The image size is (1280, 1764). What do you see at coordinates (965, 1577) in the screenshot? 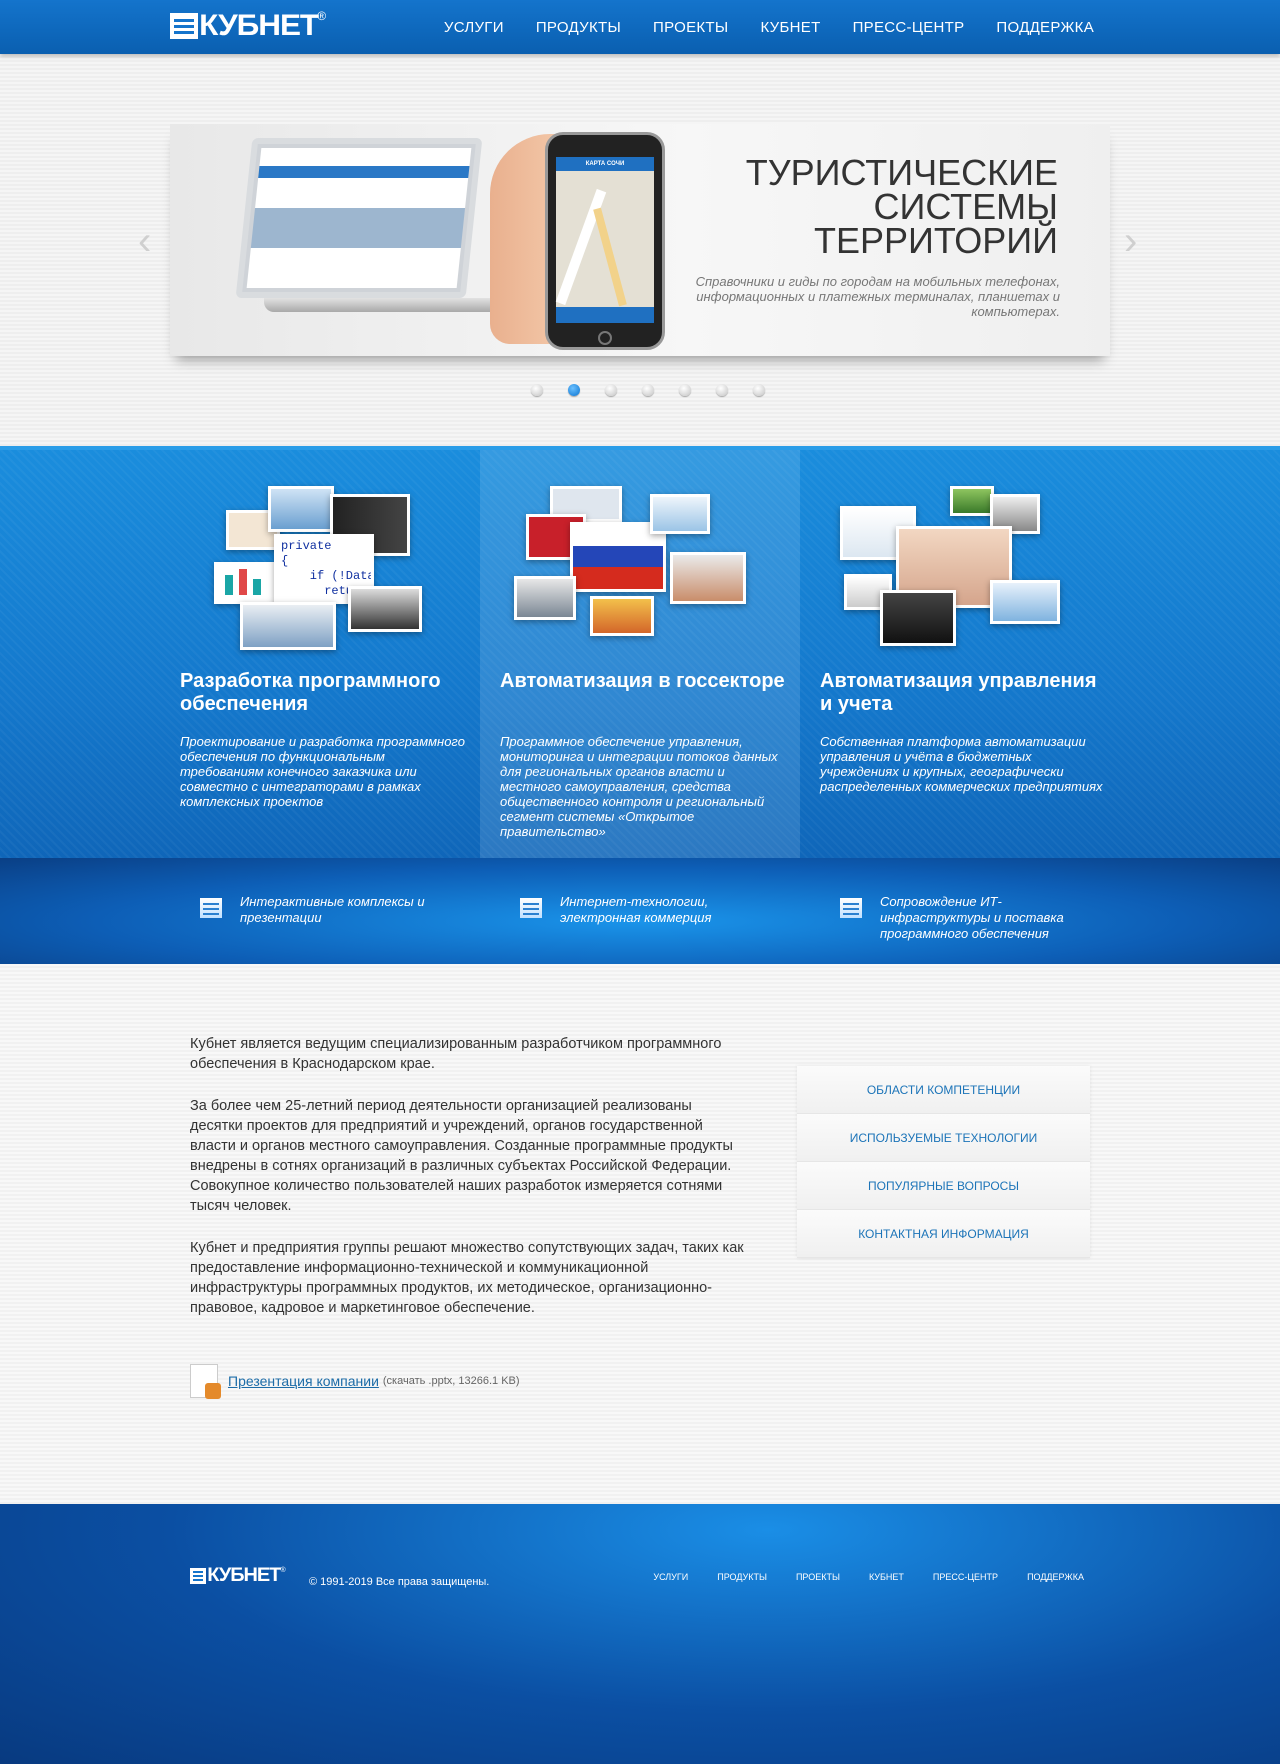
I see `footer-link-press-center: ПРЕСС-ЦЕНТР` at bounding box center [965, 1577].